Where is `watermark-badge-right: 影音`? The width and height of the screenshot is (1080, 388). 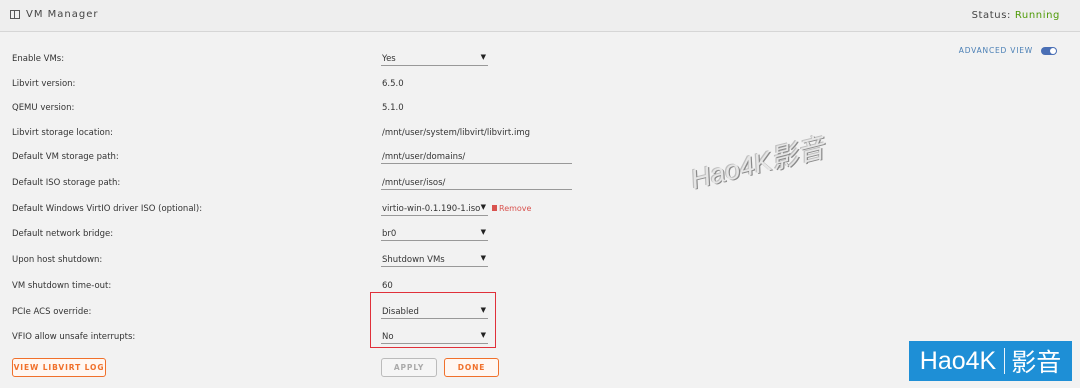
watermark-badge-right: 影音 is located at coordinates (1036, 363).